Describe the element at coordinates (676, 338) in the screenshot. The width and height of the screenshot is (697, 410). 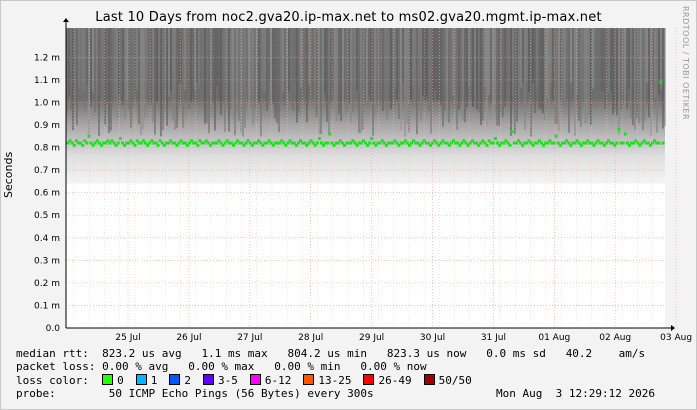
I see `x-tick-label: 03 Aug` at that location.